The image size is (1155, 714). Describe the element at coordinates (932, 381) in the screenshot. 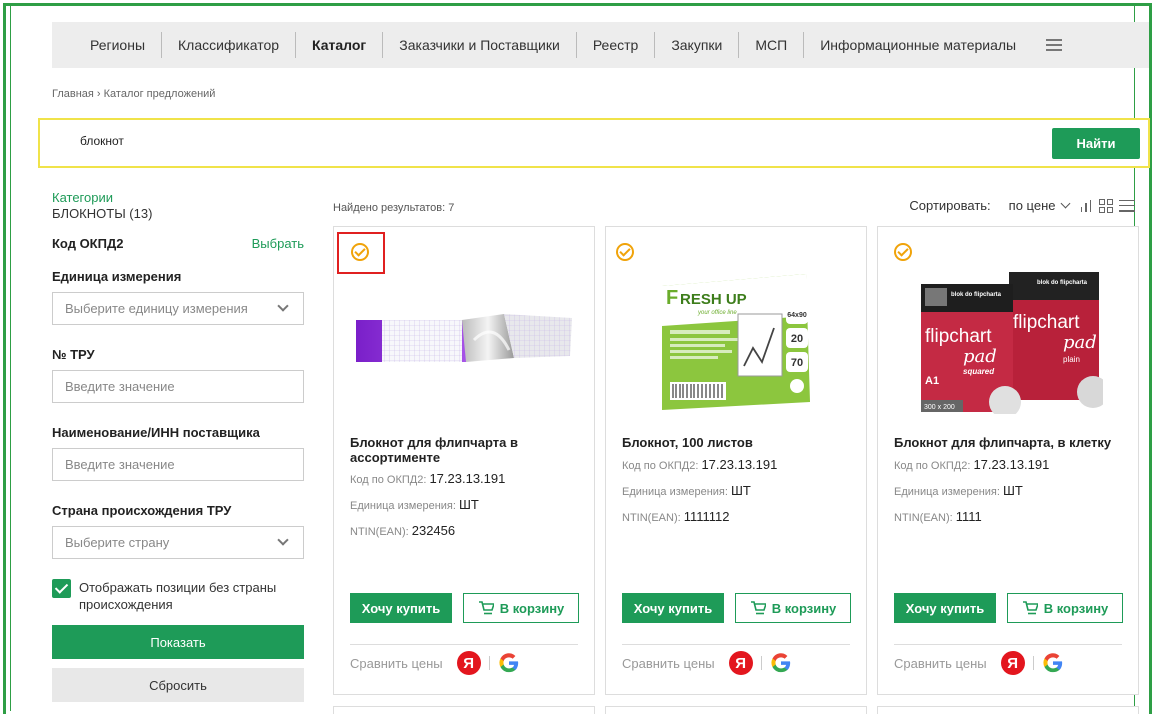

I see `flip-size: A1` at that location.